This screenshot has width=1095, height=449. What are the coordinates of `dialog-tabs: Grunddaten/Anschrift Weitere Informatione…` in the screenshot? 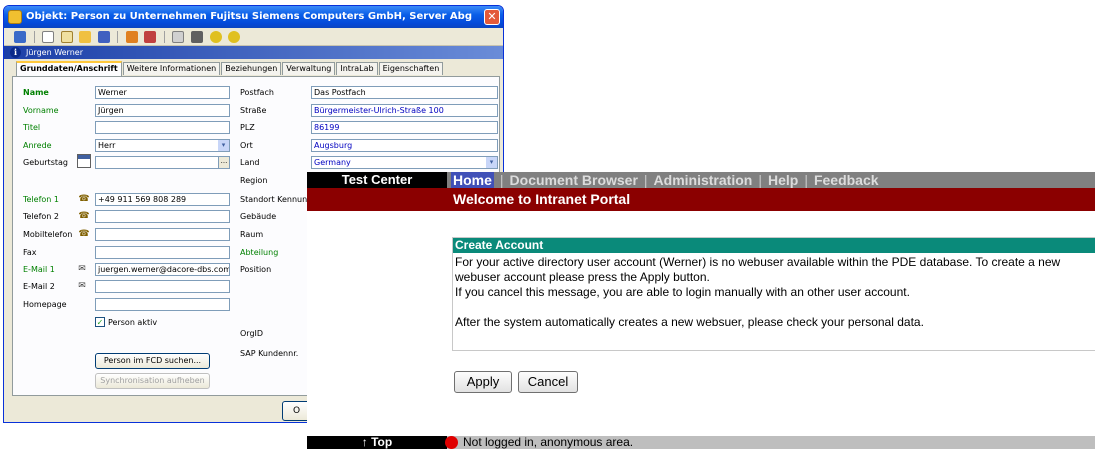 It's located at (230, 68).